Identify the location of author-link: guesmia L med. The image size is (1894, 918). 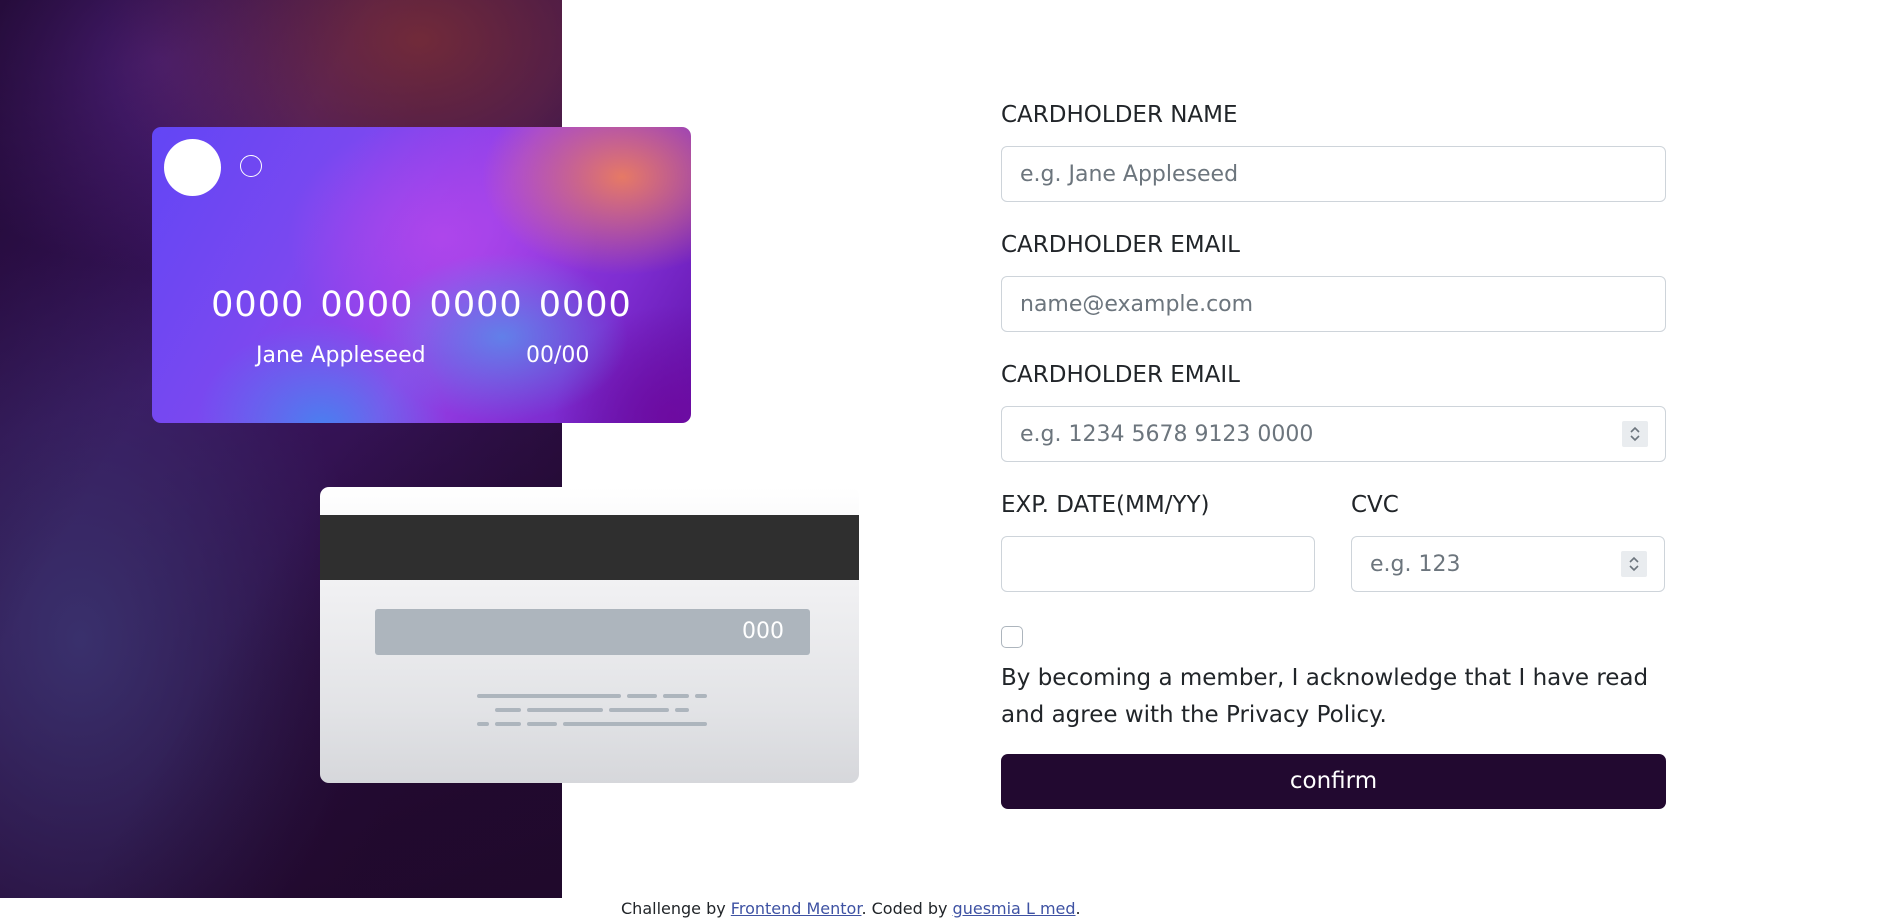
(1014, 908).